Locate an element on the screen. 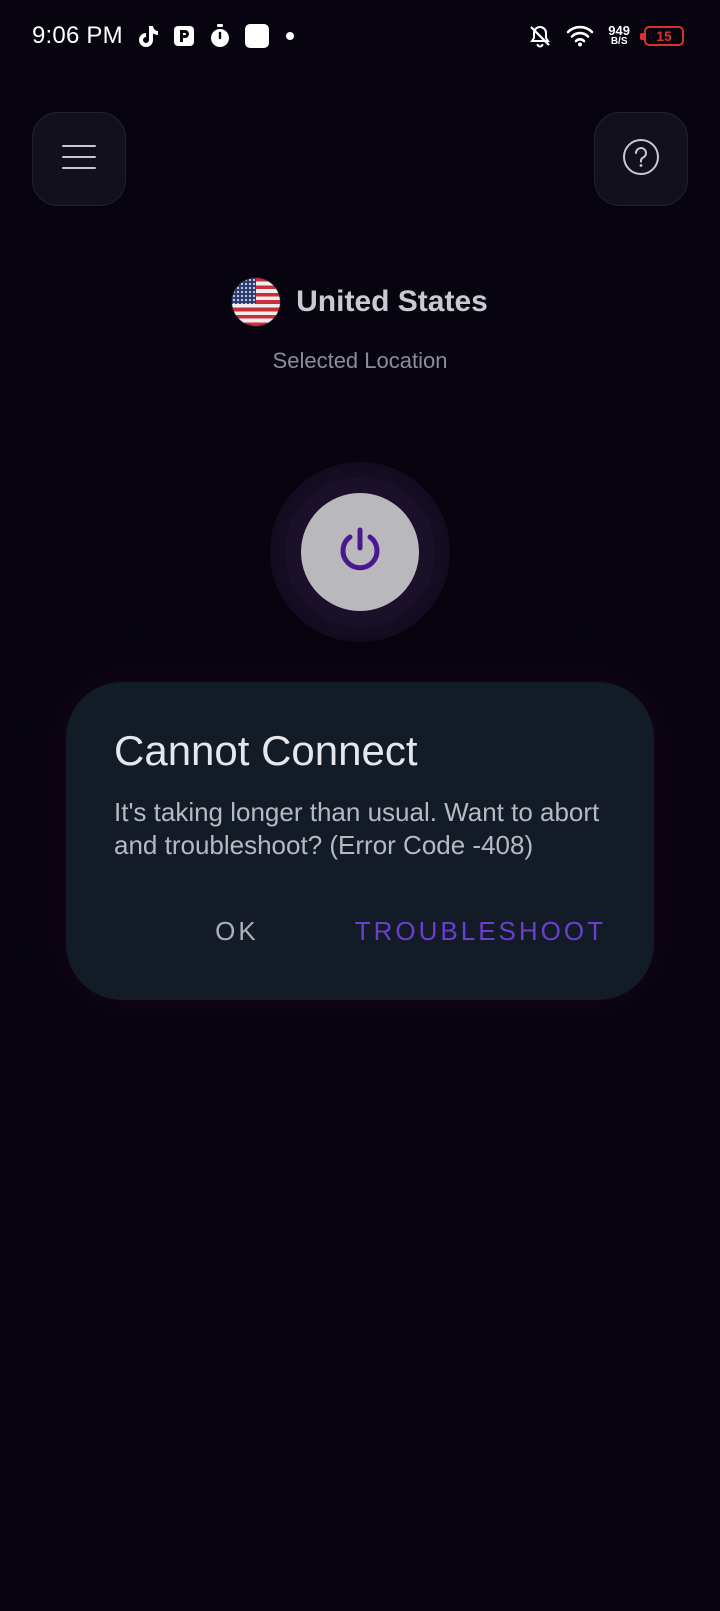 Image resolution: width=720 pixels, height=1611 pixels. location-selector: United States is located at coordinates (360, 302).